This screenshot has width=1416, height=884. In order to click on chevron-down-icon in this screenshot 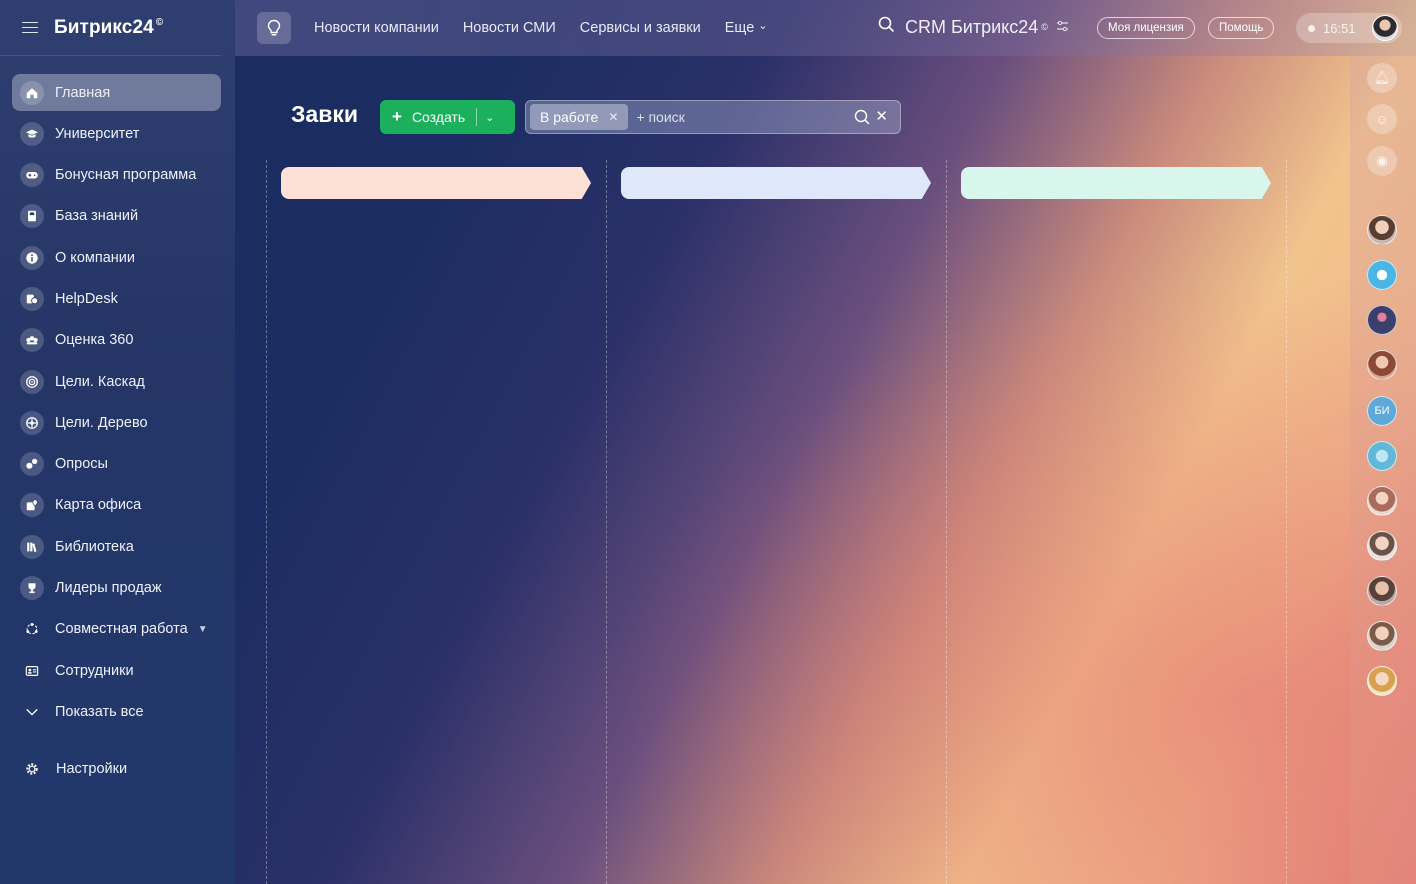, I will do `click(32, 712)`.